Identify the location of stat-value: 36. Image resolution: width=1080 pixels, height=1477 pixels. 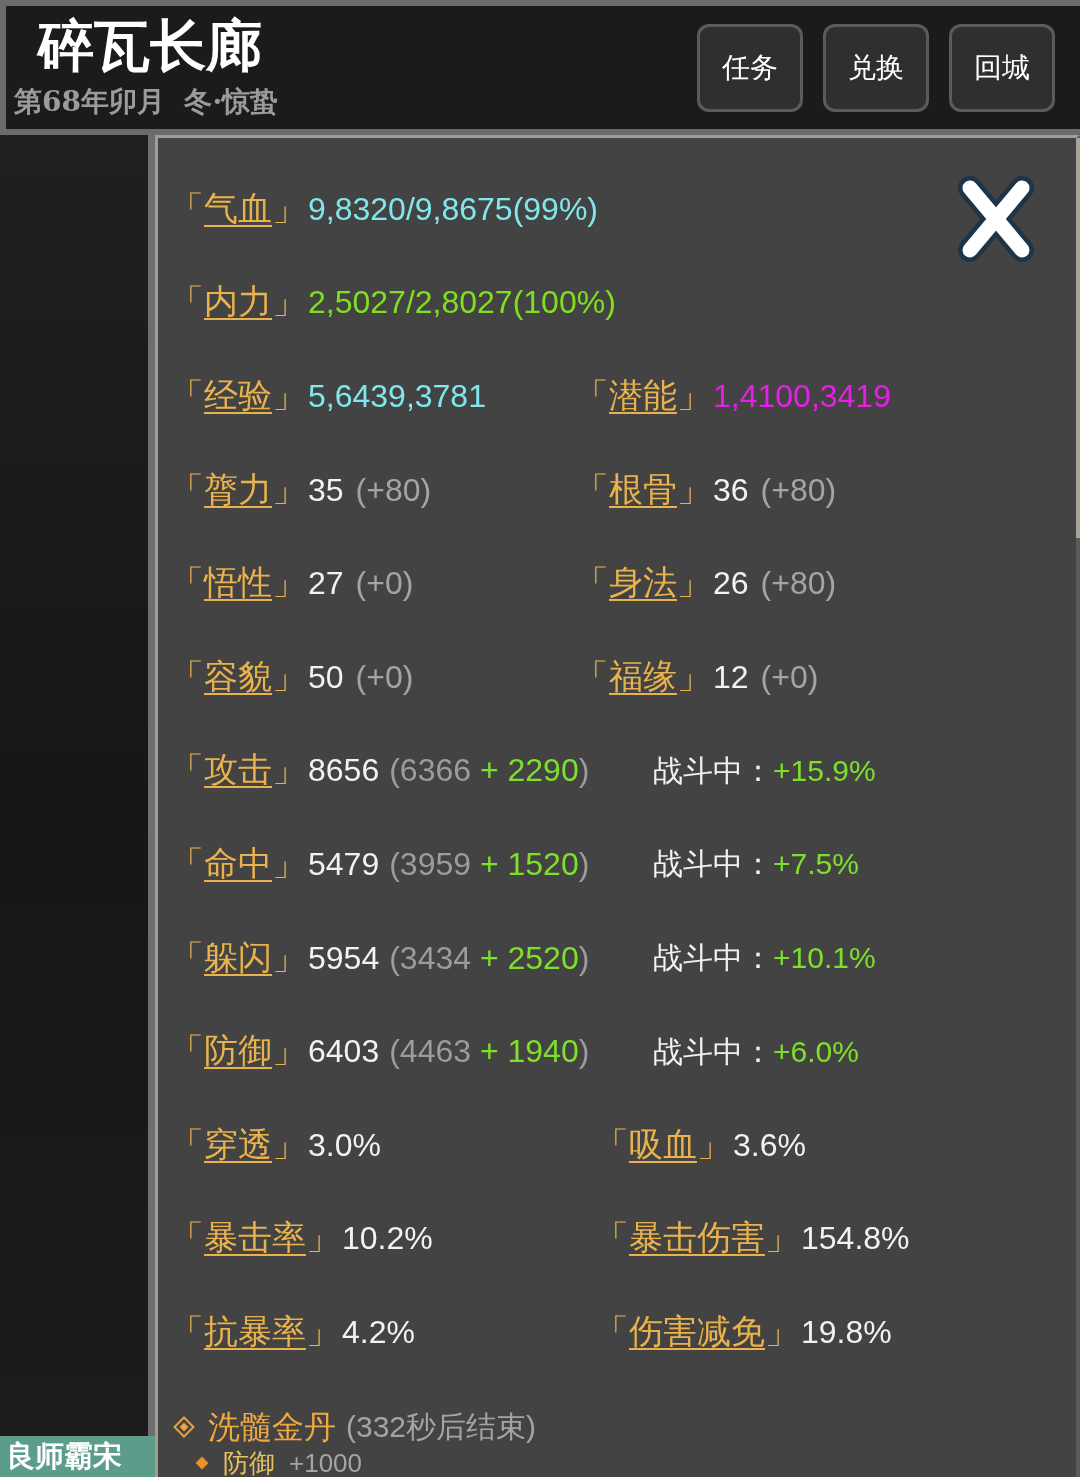
(731, 490).